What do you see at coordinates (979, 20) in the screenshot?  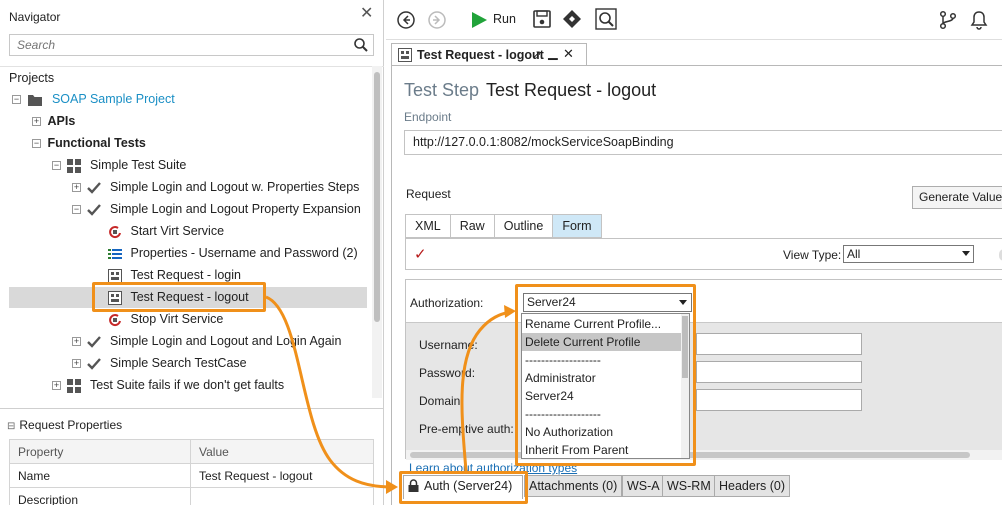 I see `notifications-icon` at bounding box center [979, 20].